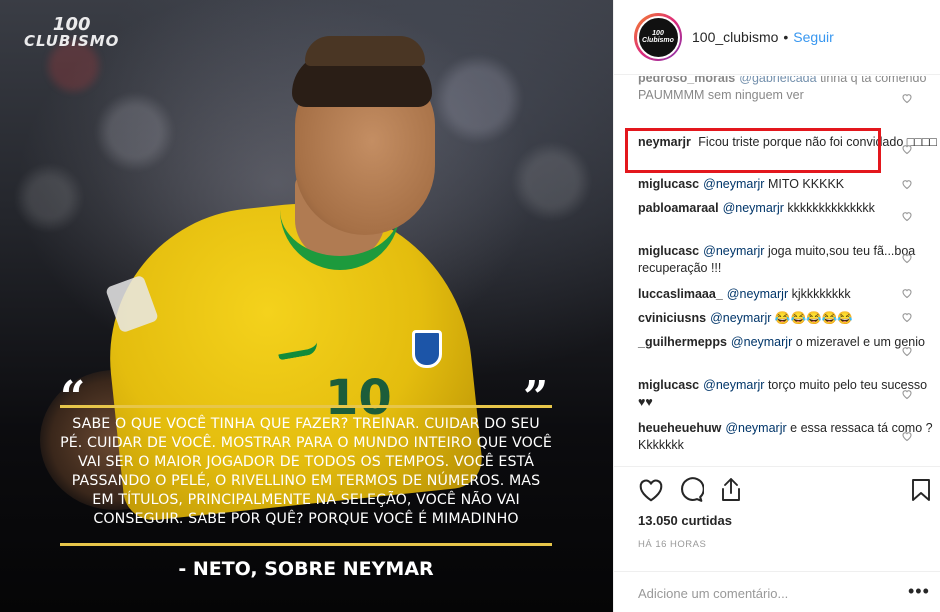 The width and height of the screenshot is (940, 612). I want to click on quote-divider-bottom, so click(306, 544).